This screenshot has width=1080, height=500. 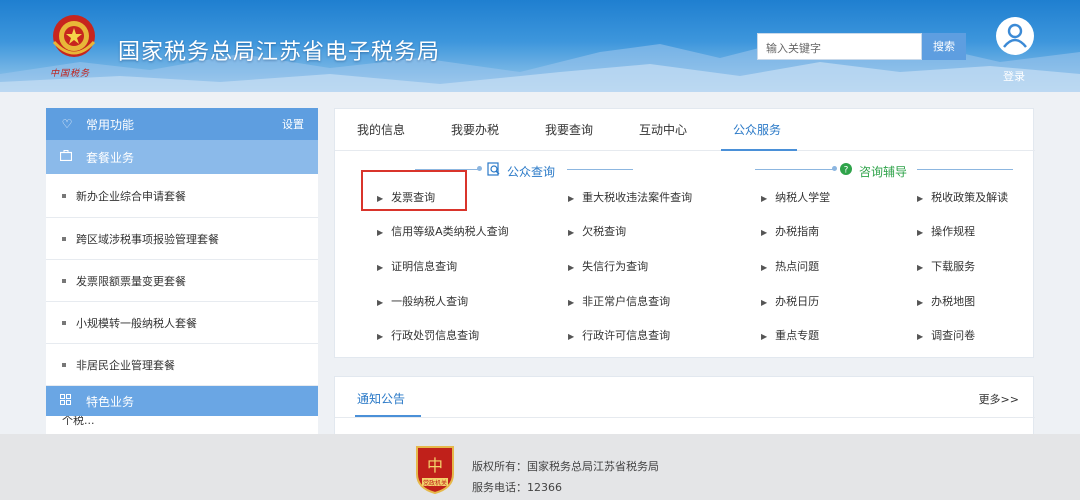 I want to click on notice-title: 通知公告, so click(x=381, y=398).